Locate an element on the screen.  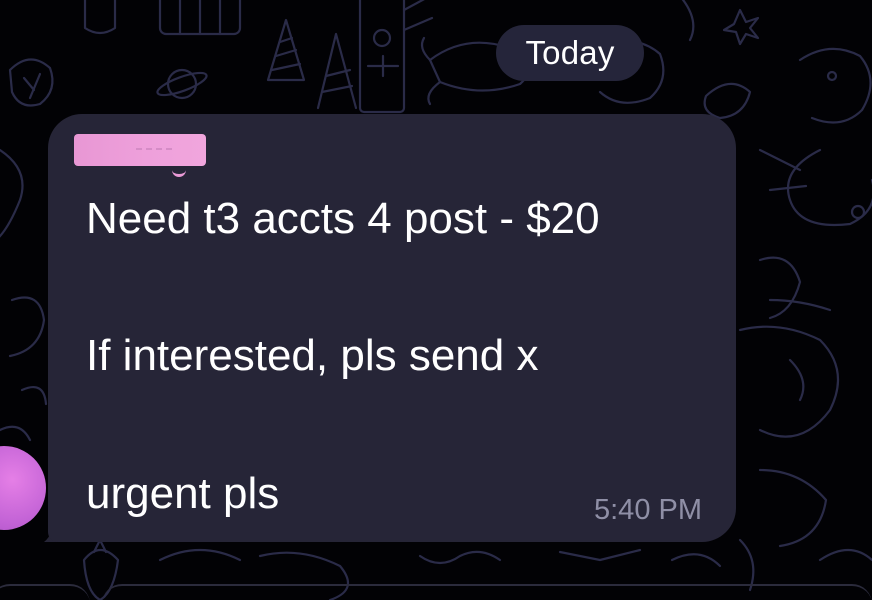
message-text-line-2: If interested, pls send x is located at coordinates (312, 355).